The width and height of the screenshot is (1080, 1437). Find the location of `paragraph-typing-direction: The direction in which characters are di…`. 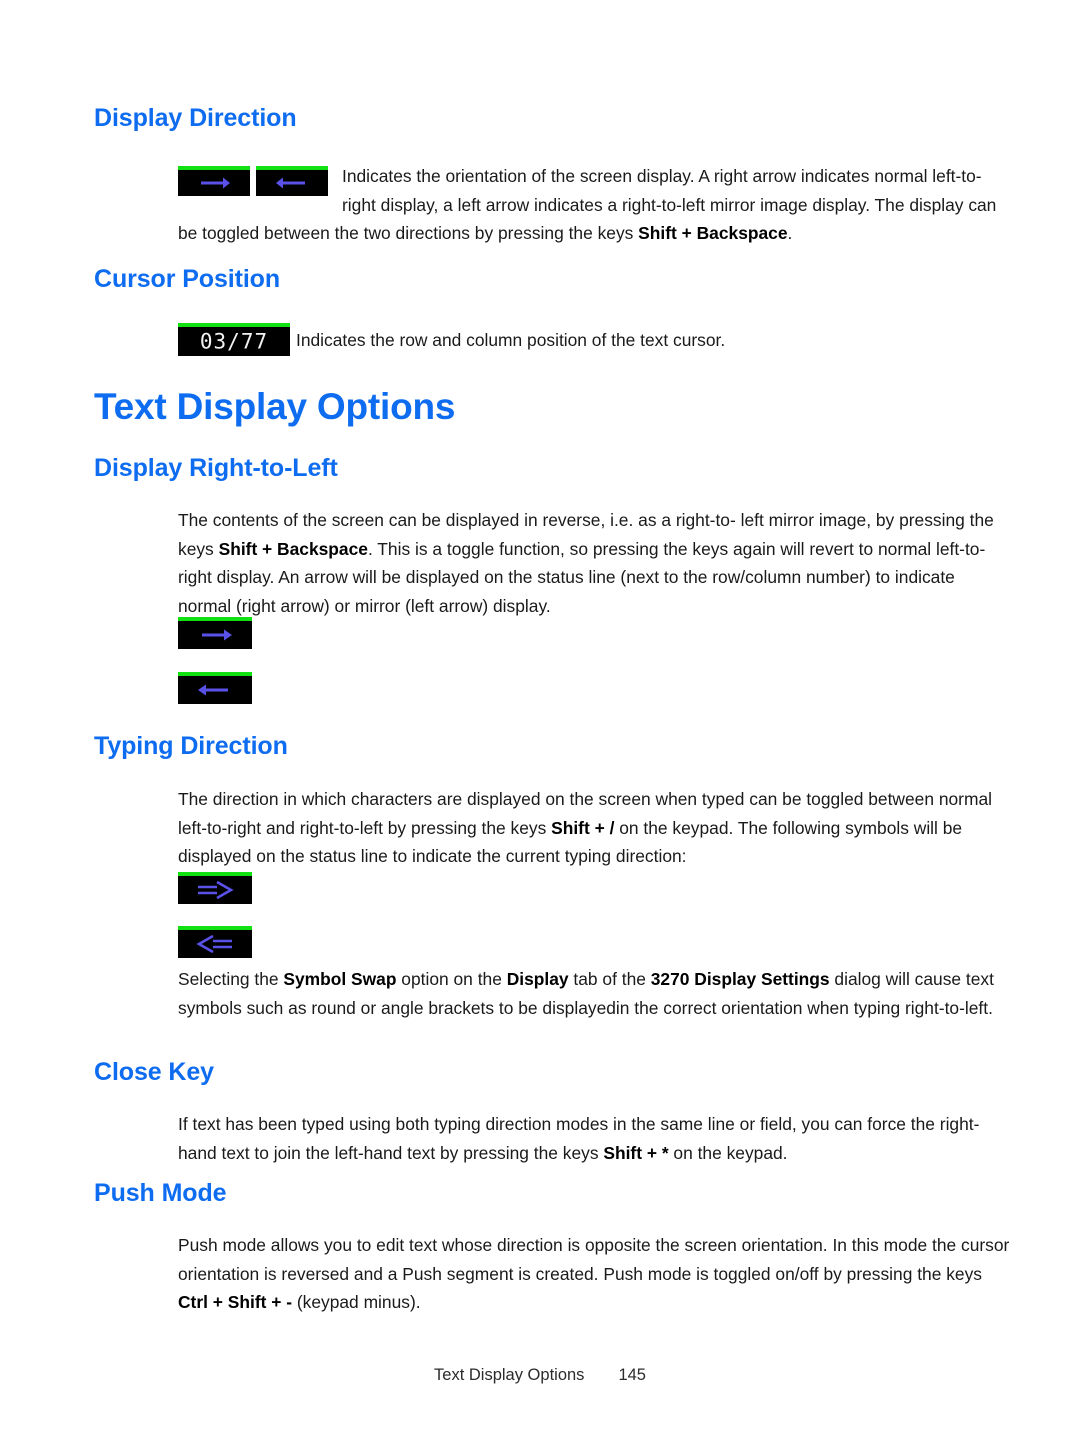

paragraph-typing-direction: The direction in which characters are di… is located at coordinates (594, 828).